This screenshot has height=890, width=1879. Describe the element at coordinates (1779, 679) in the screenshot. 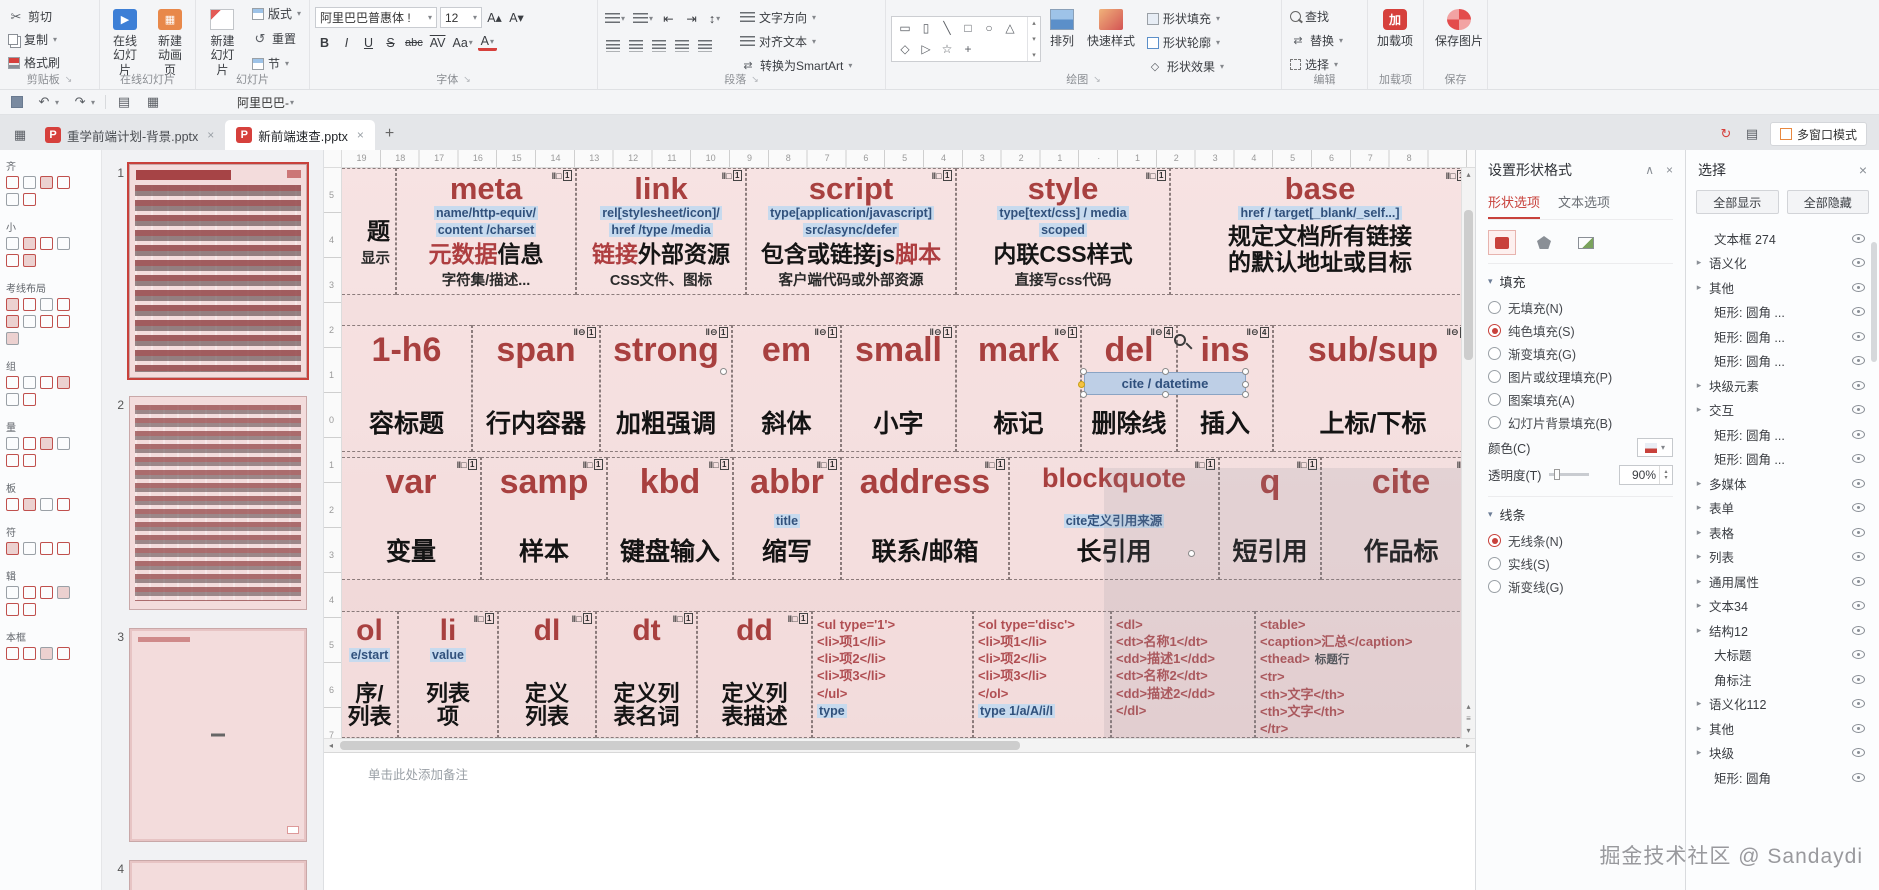

I see `selection-item: 角标注` at that location.